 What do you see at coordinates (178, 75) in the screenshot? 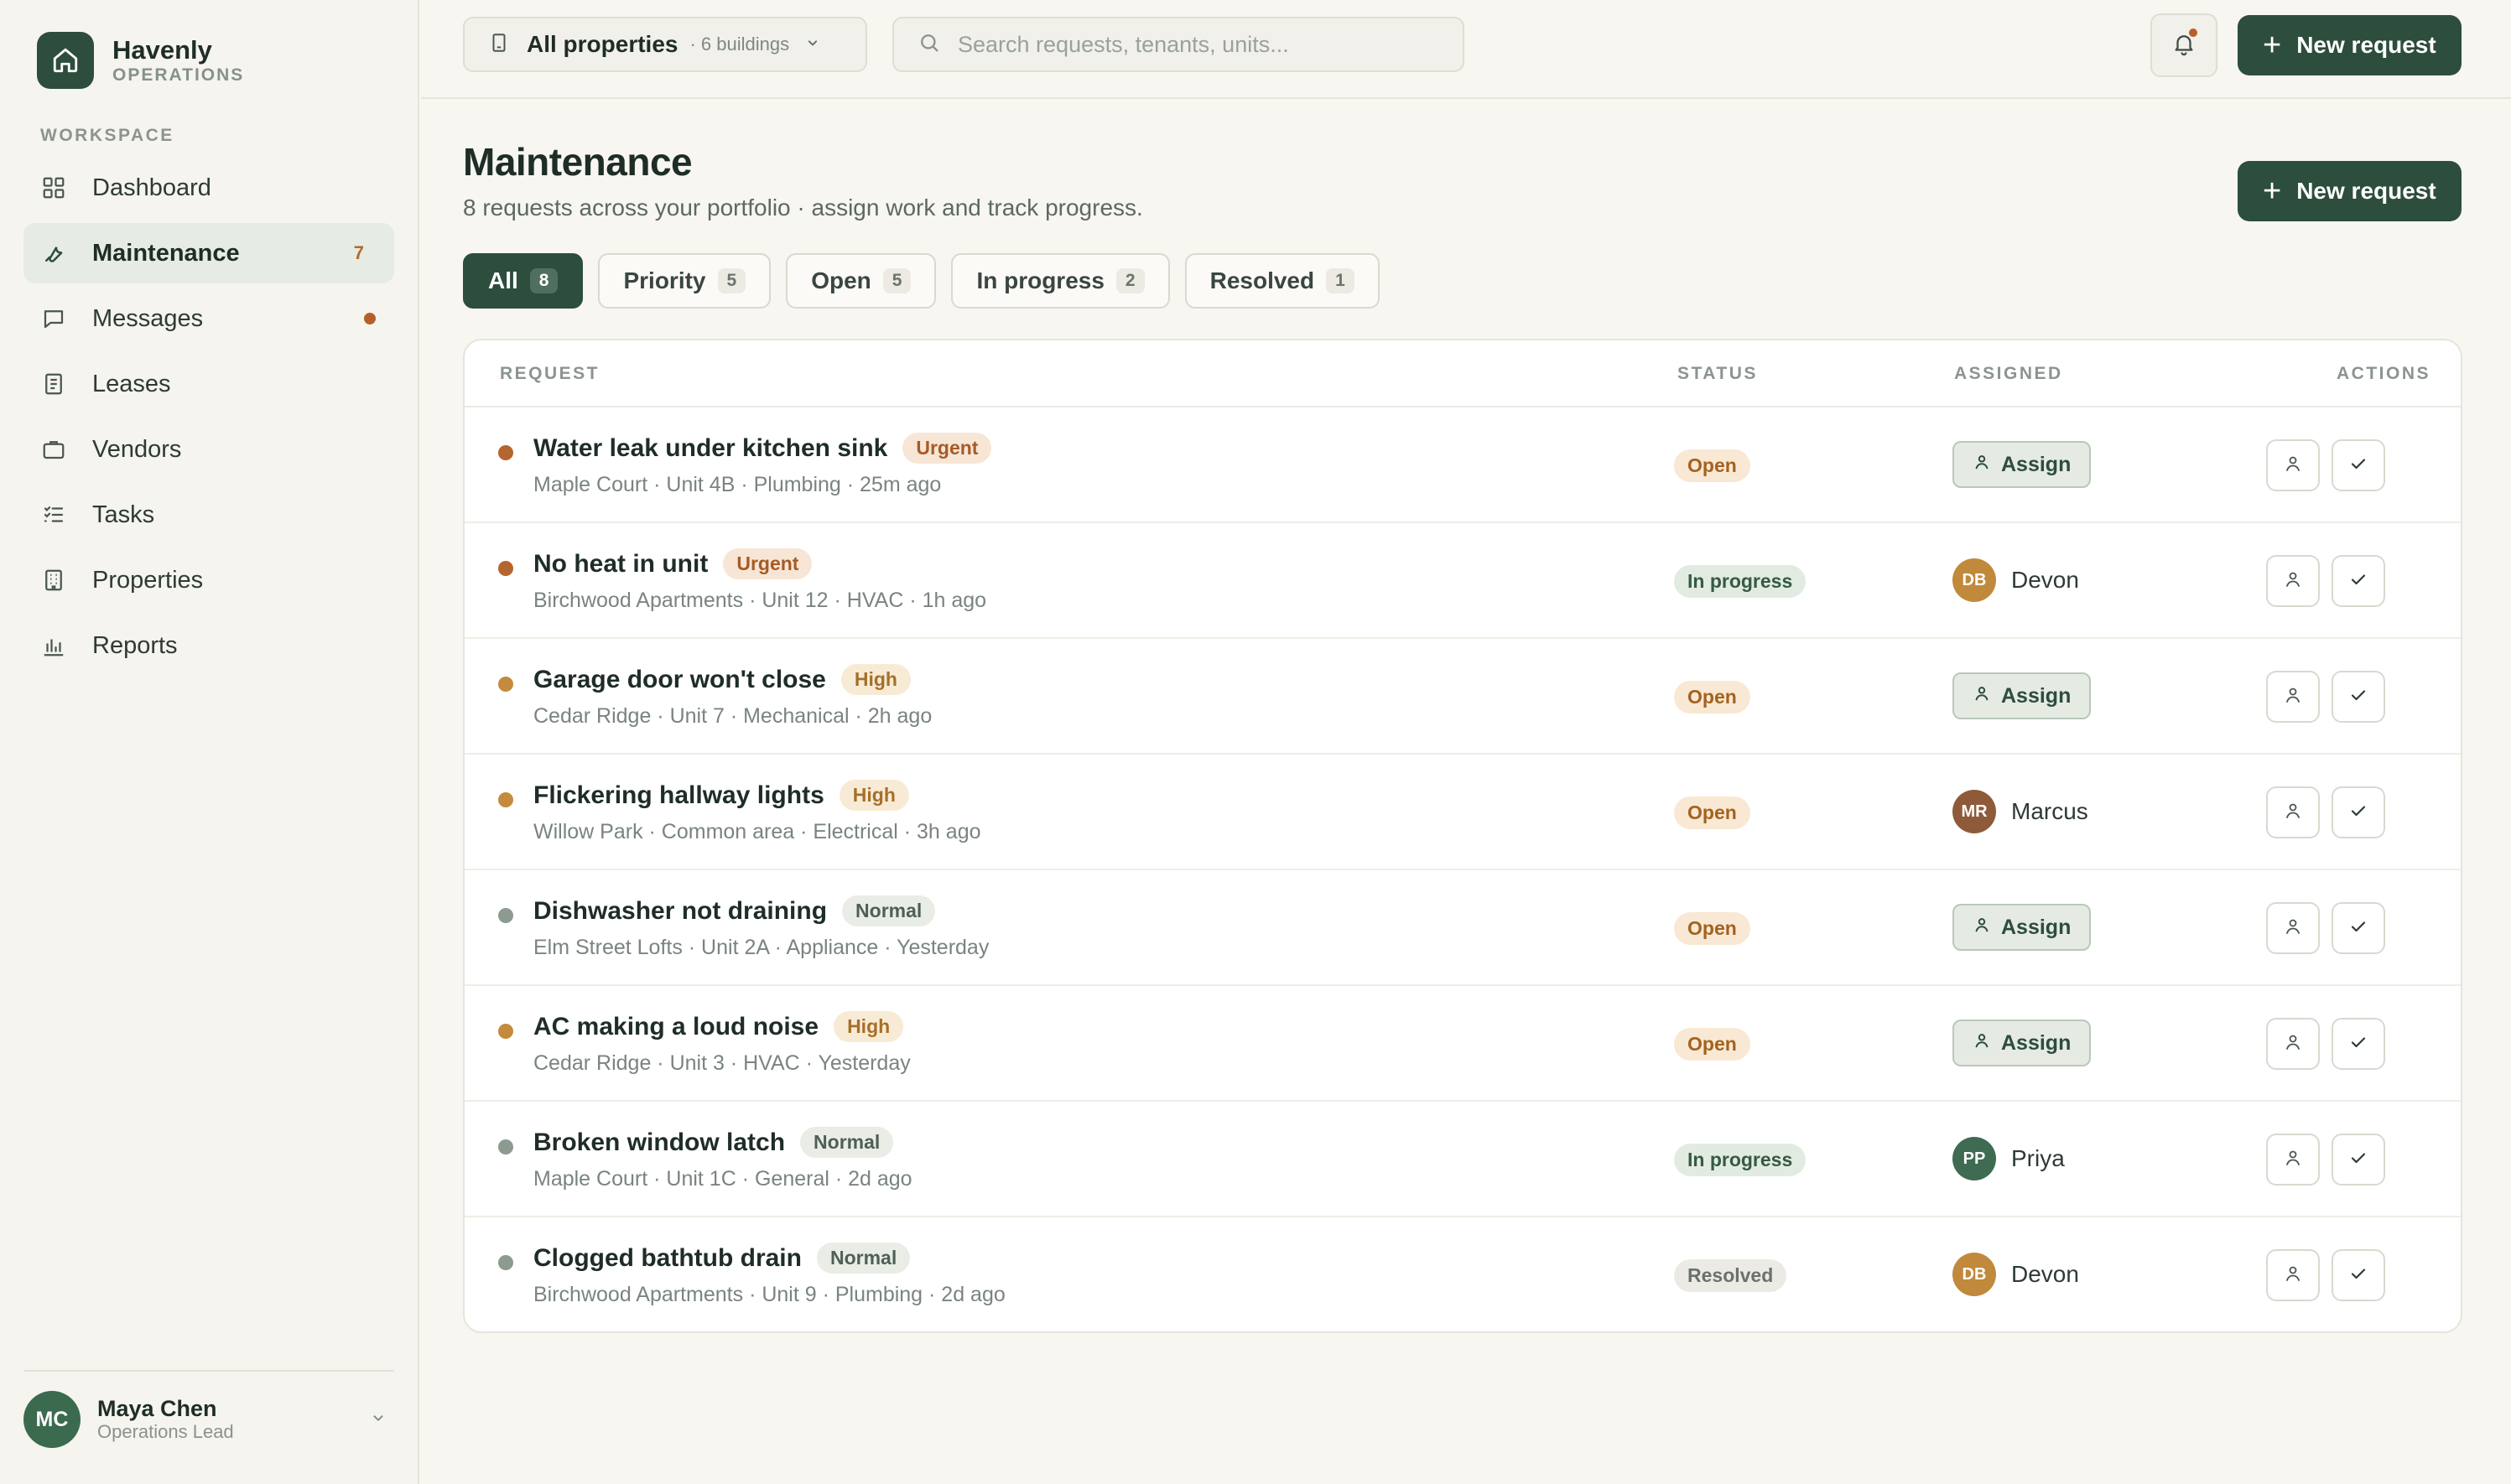
I see `brand-subtitle: OPERATIONS` at bounding box center [178, 75].